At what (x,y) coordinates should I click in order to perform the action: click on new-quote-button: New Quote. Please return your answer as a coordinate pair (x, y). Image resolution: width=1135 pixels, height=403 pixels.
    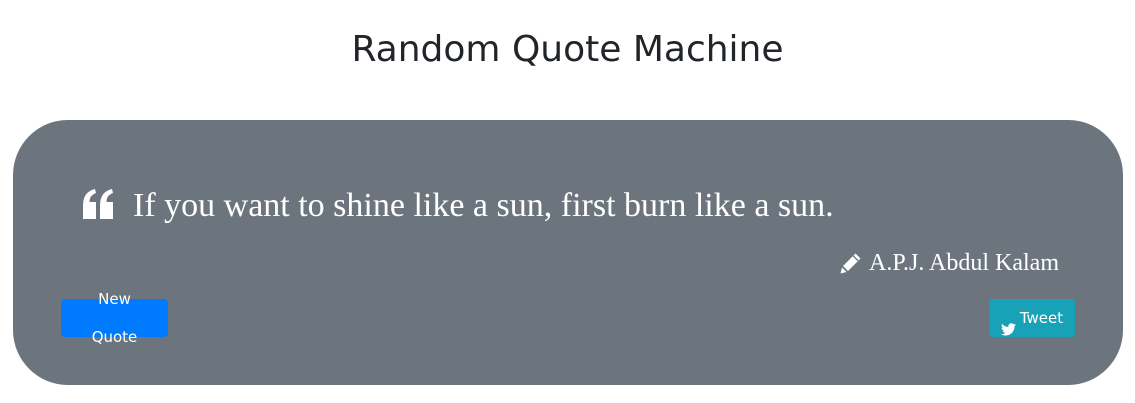
    Looking at the image, I should click on (114, 318).